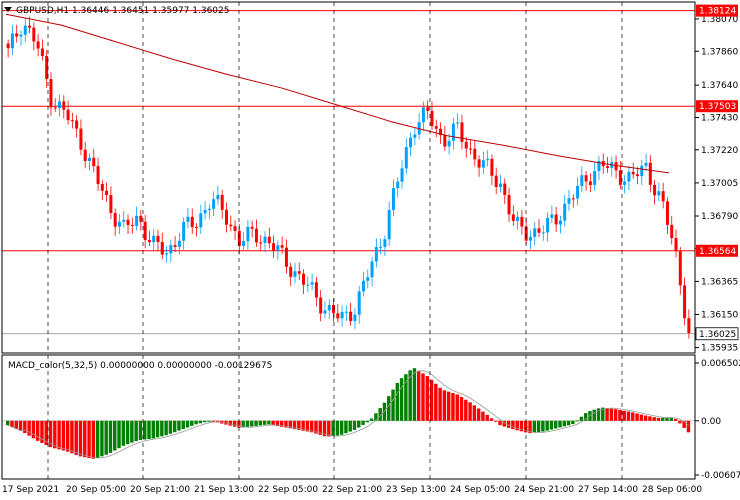 The width and height of the screenshot is (740, 500). I want to click on time-axis-label: 23 Sep 13:00, so click(416, 490).